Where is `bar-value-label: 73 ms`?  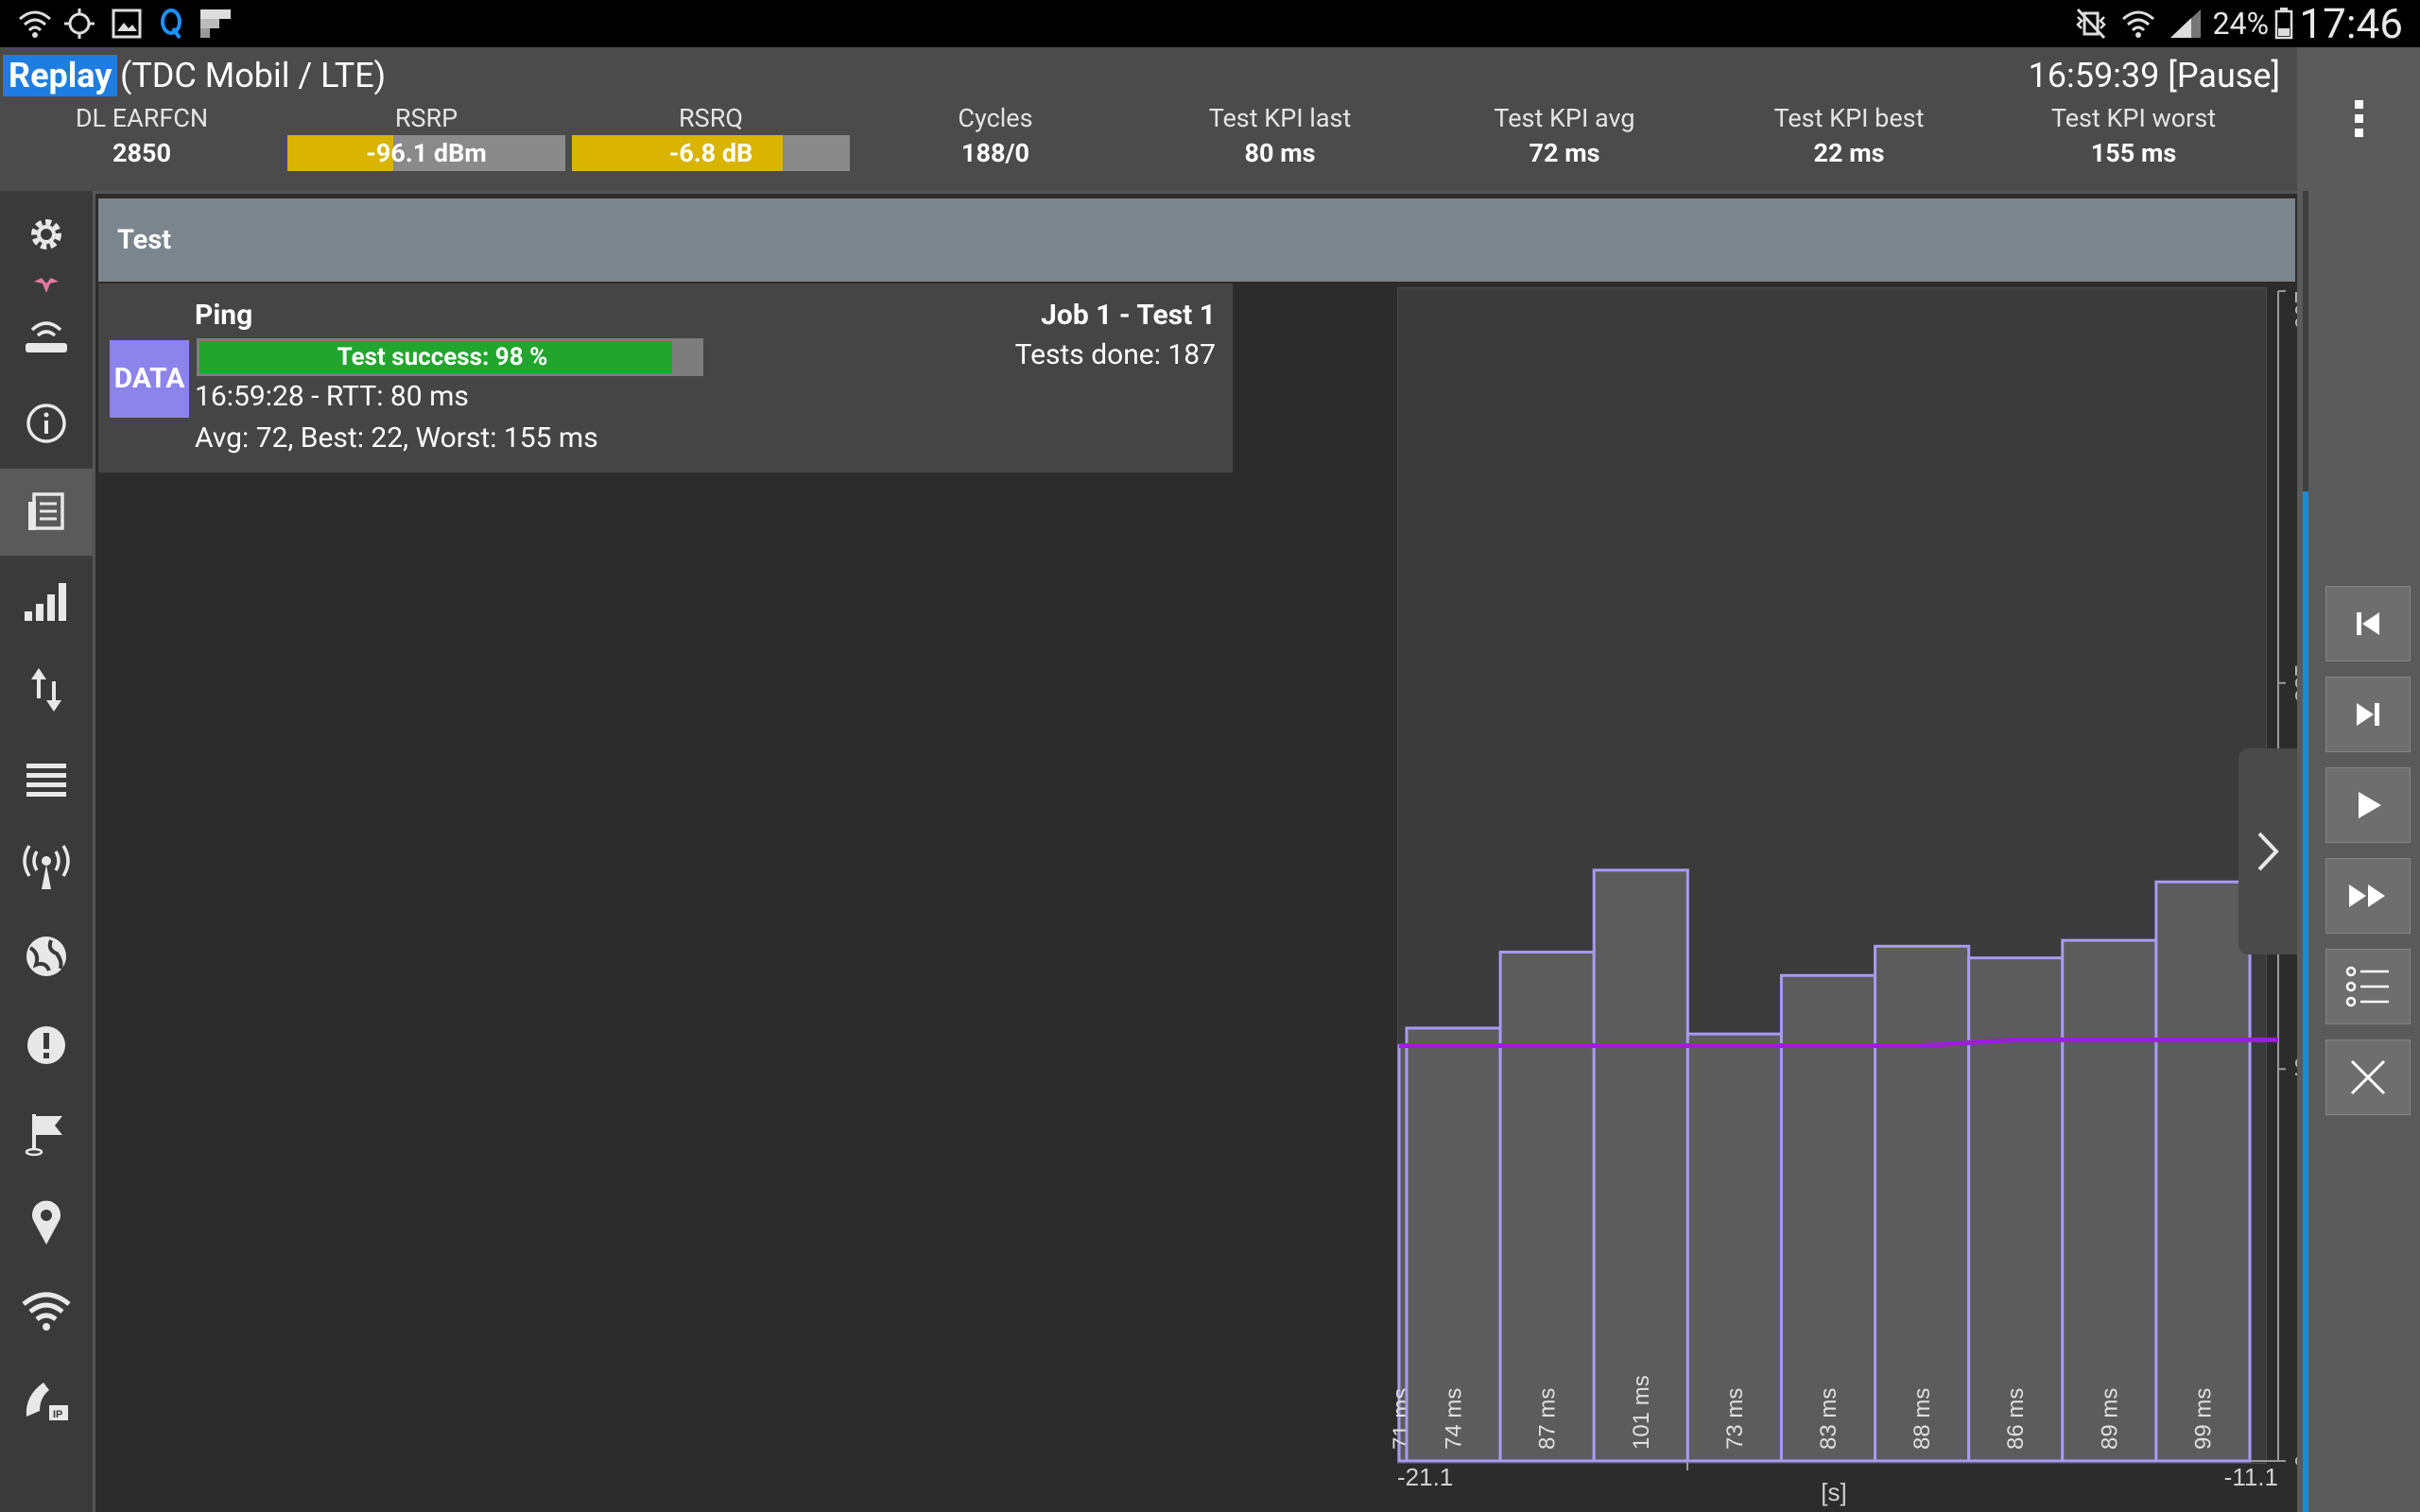
bar-value-label: 73 ms is located at coordinates (1735, 1419).